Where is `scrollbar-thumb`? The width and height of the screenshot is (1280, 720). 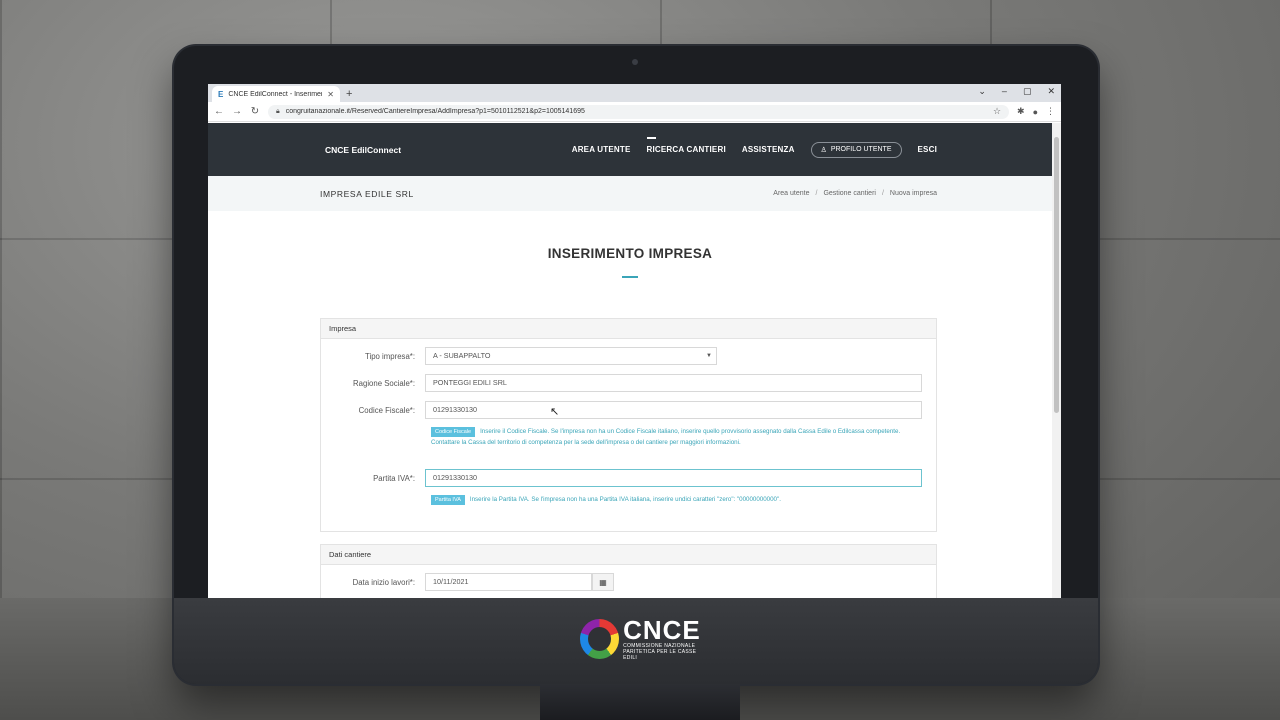
scrollbar-thumb is located at coordinates (1056, 275).